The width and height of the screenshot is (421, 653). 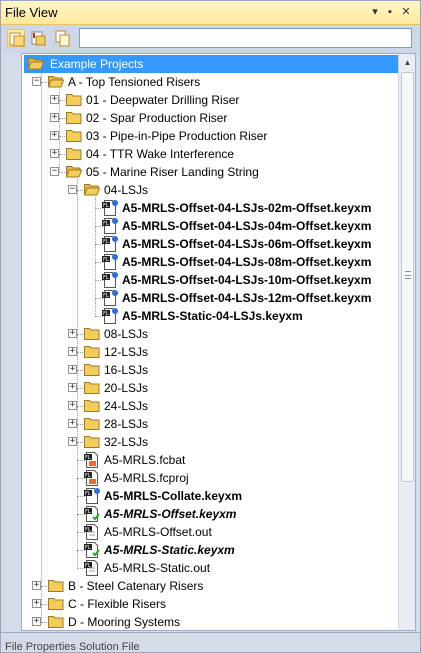 I want to click on tree-file-item: FL A5-MRLS-Static-04-LSJs.keyxm, so click(x=210, y=316).